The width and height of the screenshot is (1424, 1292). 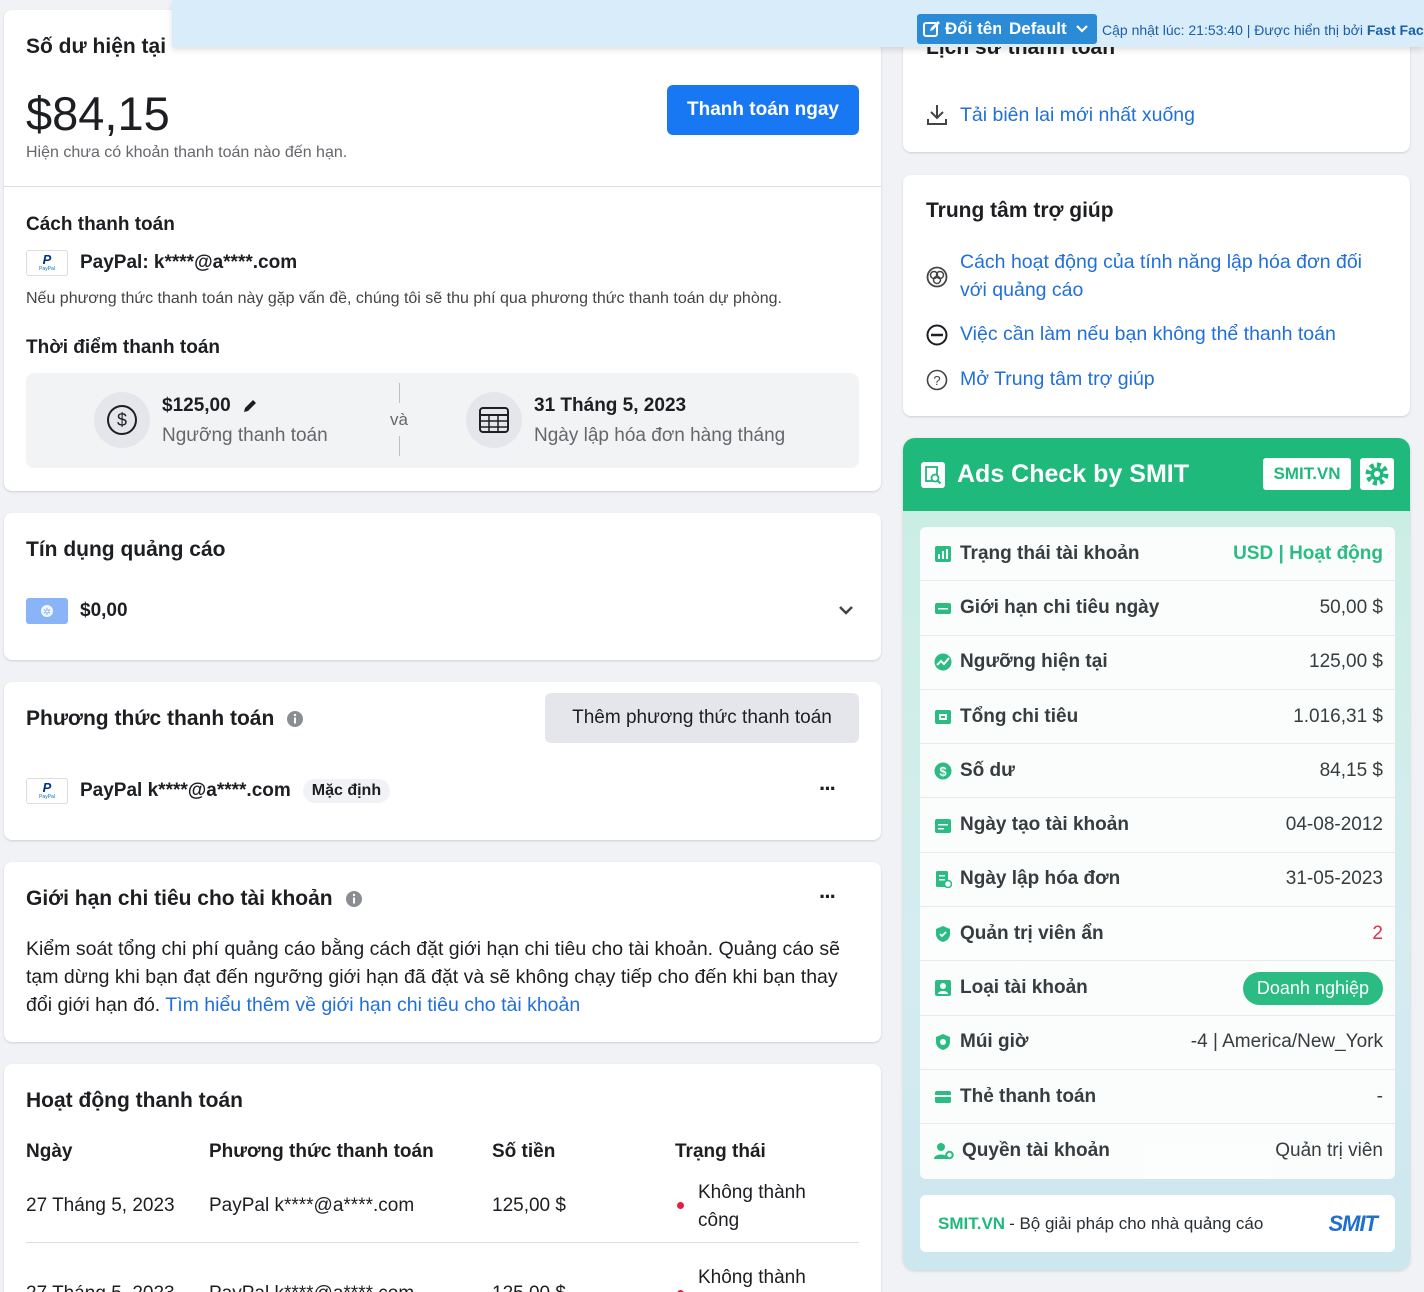 I want to click on ad-credit-card: Tín dụng quảng cáo ✲ $0,00, so click(x=442, y=586).